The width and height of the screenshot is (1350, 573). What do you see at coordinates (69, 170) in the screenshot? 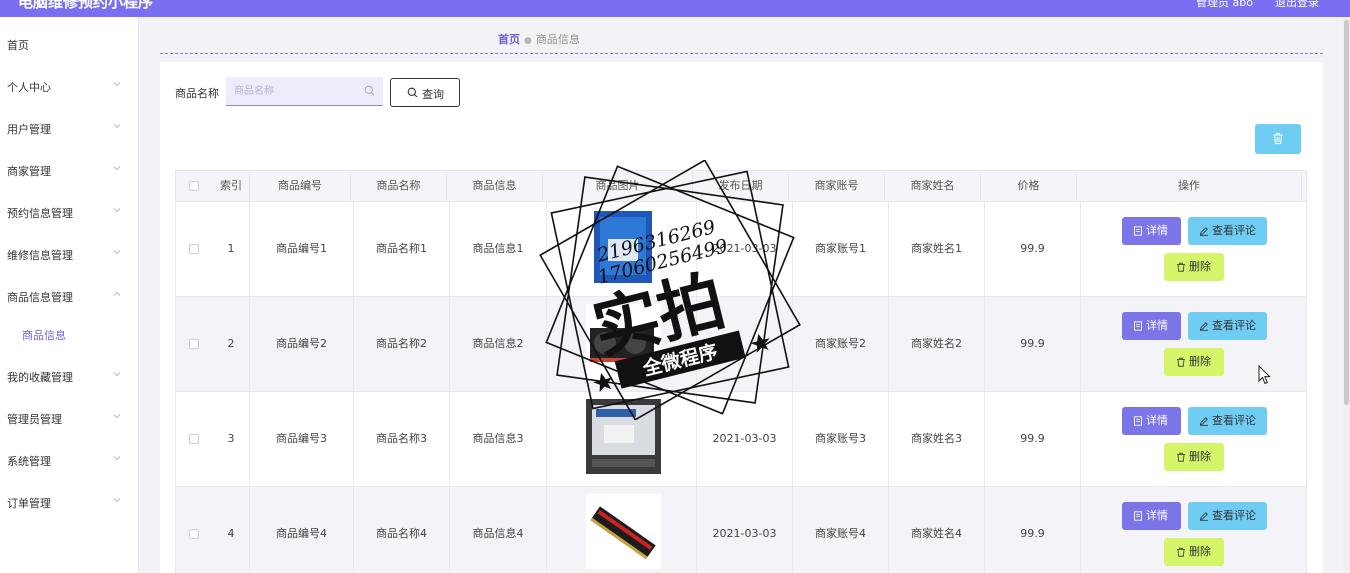
I see `sidebar-item-merchant-management: 商家管理` at bounding box center [69, 170].